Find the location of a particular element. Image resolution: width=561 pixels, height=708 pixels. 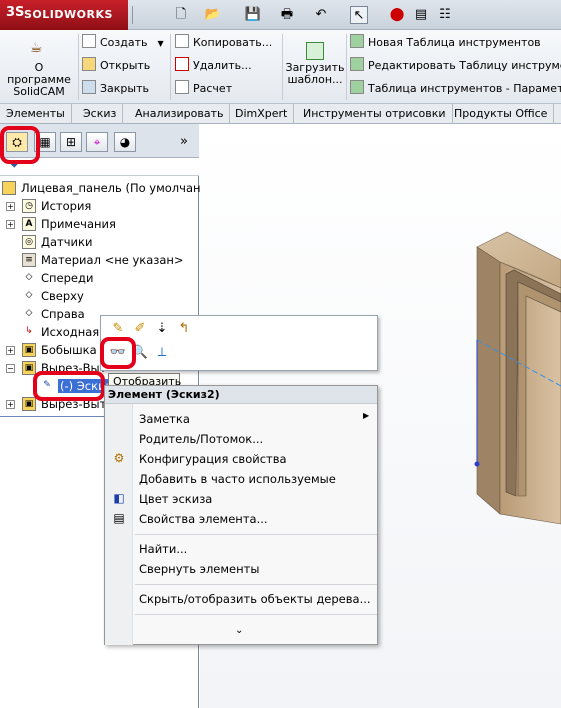

solidcam-icon: ☕ is located at coordinates (39, 49).